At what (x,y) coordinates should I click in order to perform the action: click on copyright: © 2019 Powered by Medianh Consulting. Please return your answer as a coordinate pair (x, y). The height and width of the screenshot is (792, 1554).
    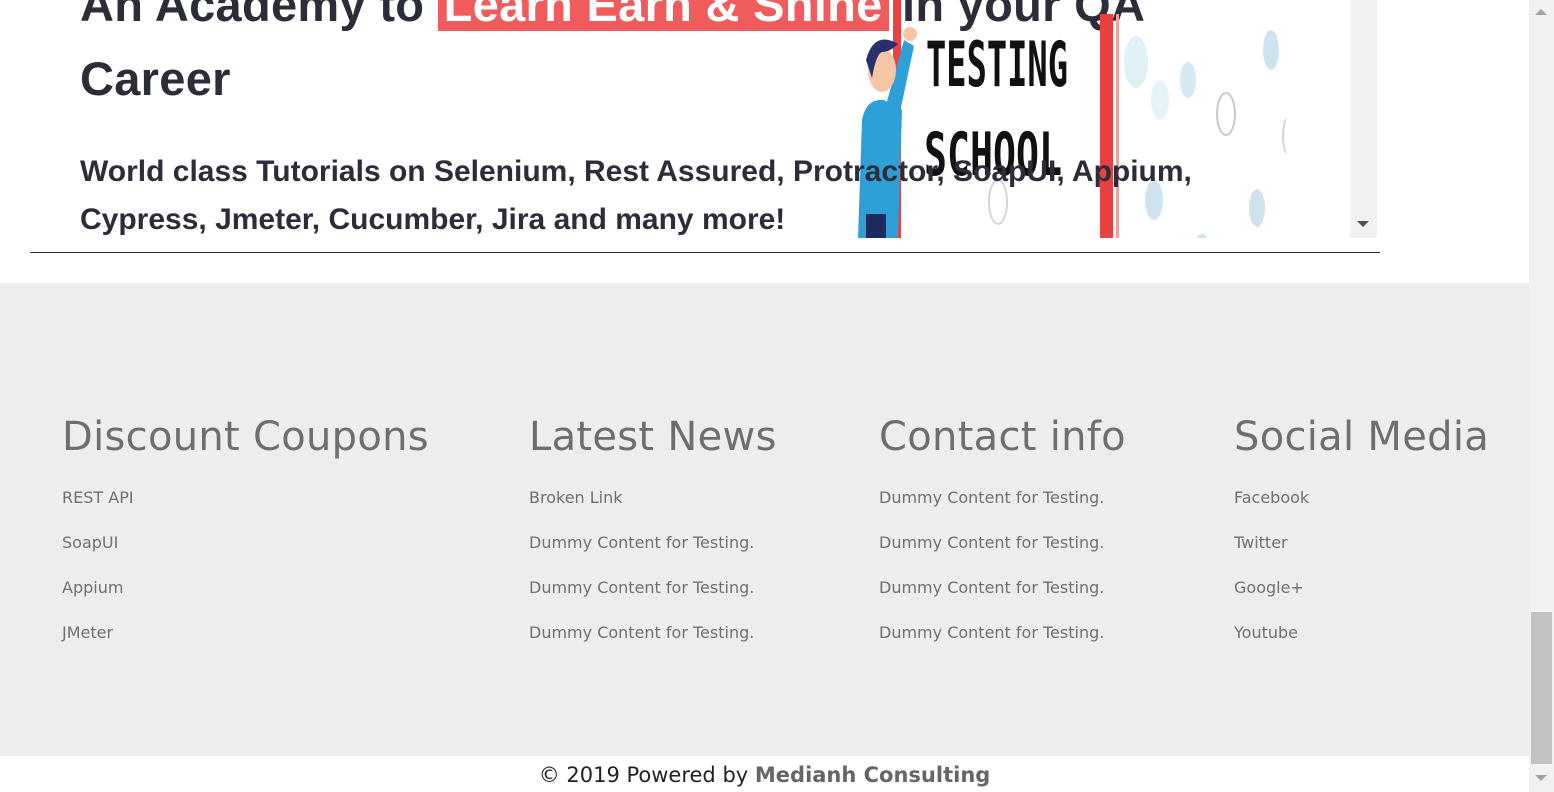
    Looking at the image, I should click on (764, 775).